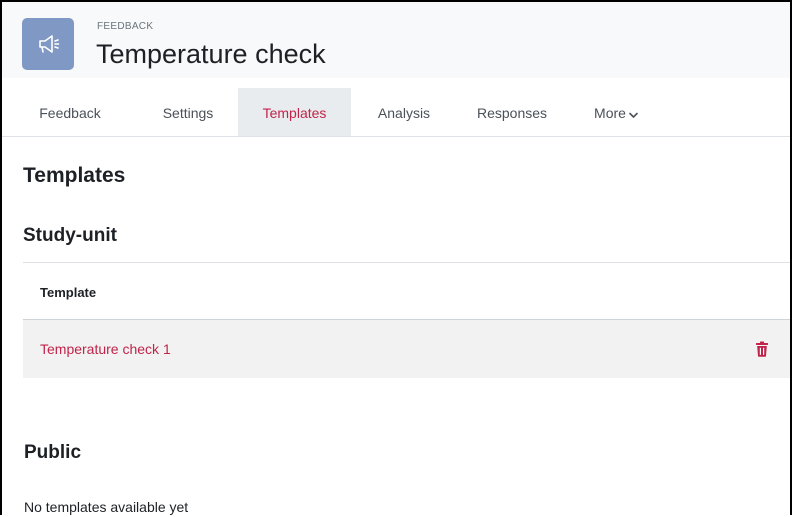  I want to click on tab-analysis: Analysis, so click(404, 112).